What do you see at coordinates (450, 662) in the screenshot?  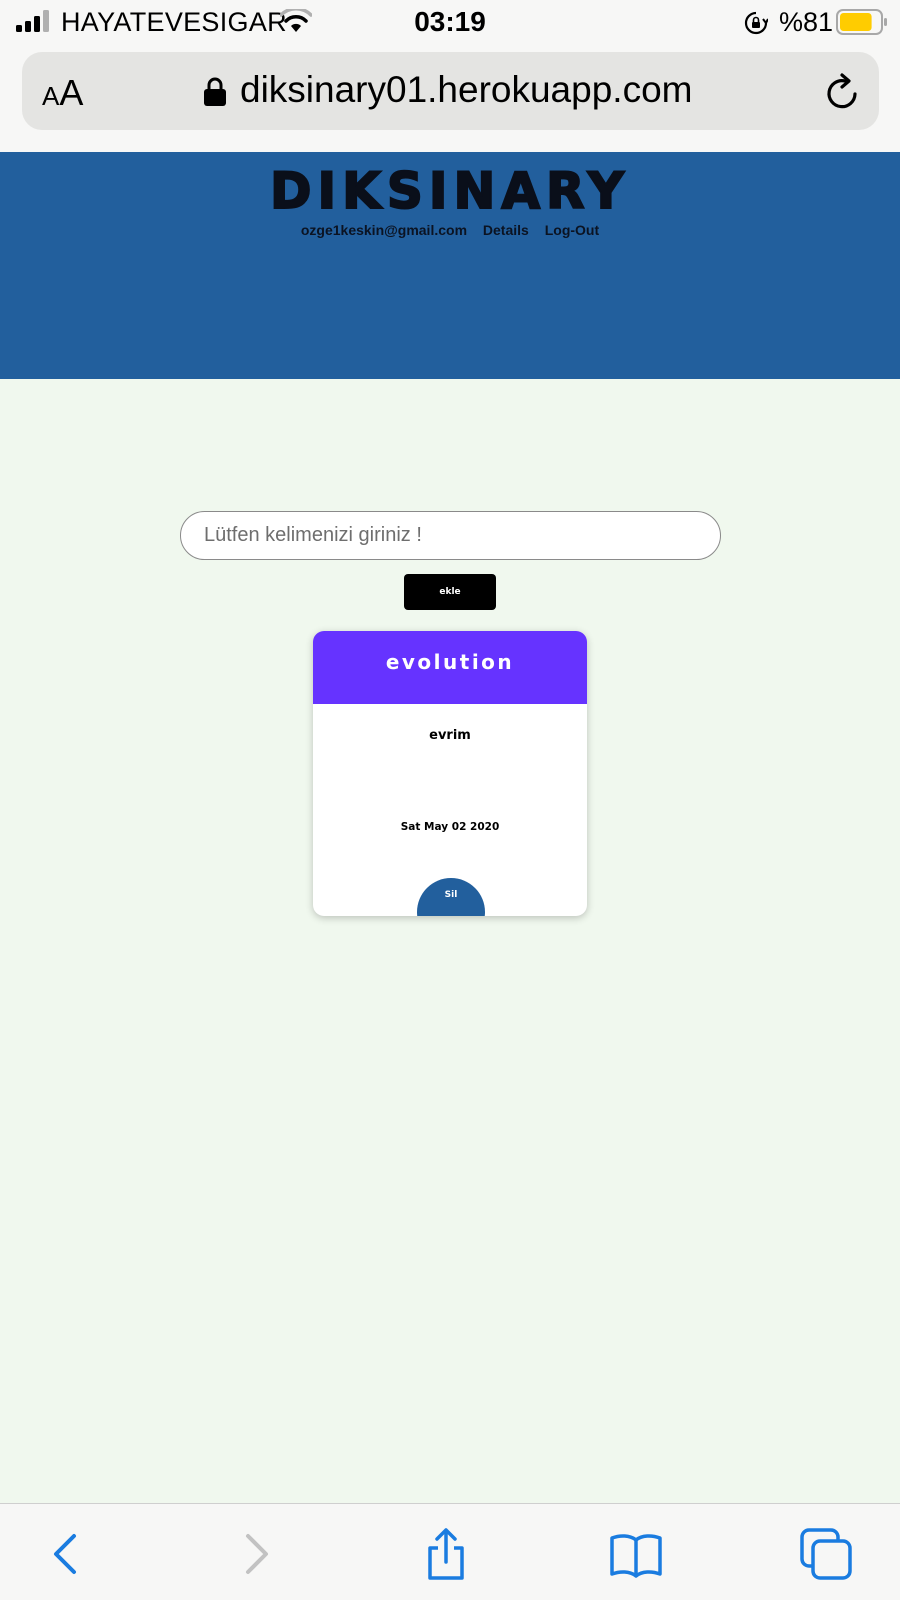 I see `word-title: evolution` at bounding box center [450, 662].